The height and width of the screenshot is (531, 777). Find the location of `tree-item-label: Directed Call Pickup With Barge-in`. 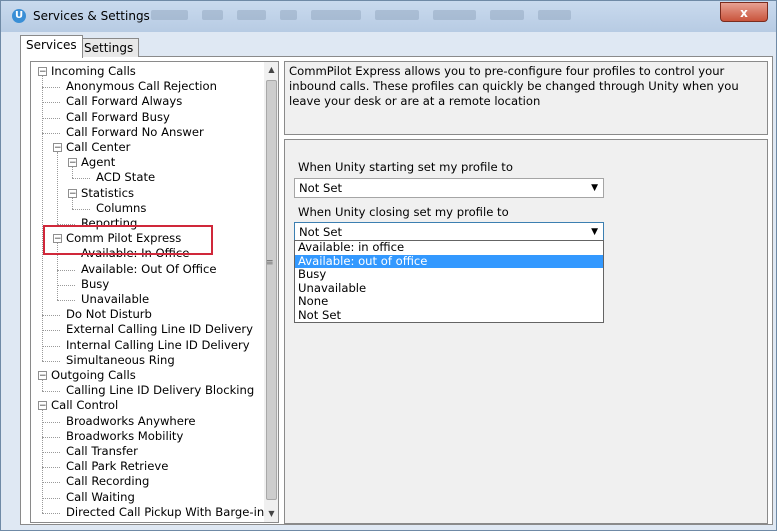

tree-item-label: Directed Call Pickup With Barge-in is located at coordinates (165, 511).